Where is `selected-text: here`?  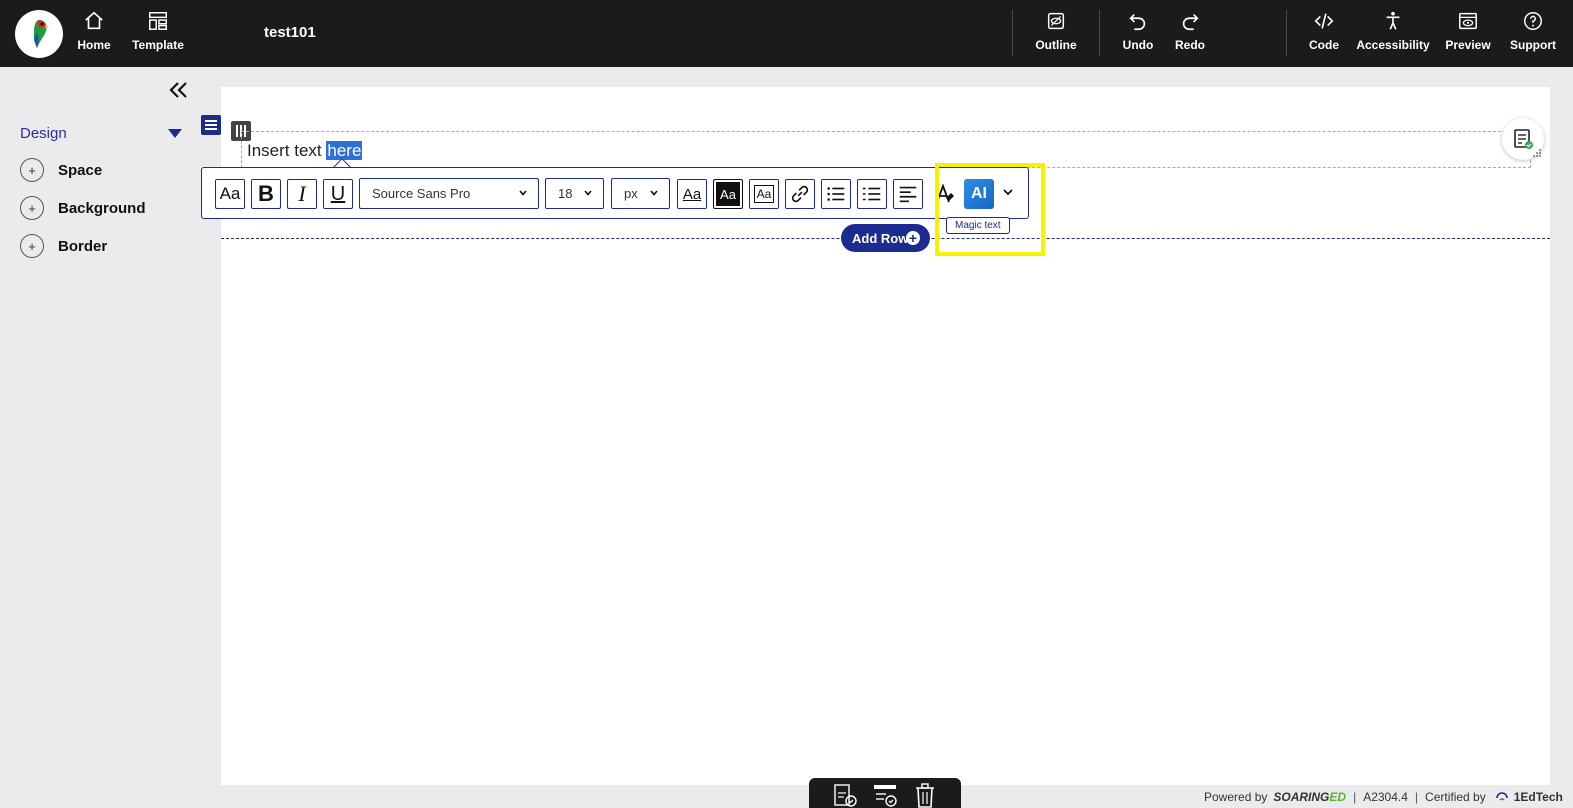
selected-text: here is located at coordinates (344, 150).